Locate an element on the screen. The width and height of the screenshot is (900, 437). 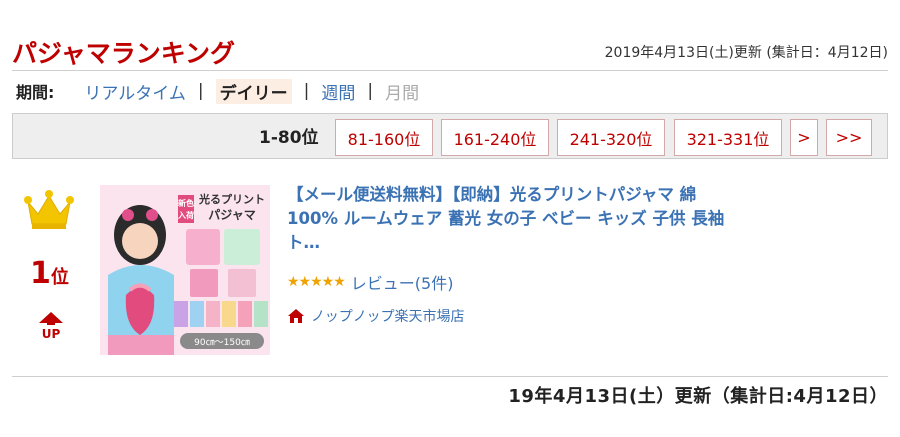
star-rating-icon: ★★★★★ is located at coordinates (316, 282).